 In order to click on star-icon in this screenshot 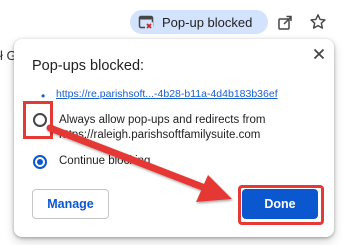, I will do `click(318, 22)`.